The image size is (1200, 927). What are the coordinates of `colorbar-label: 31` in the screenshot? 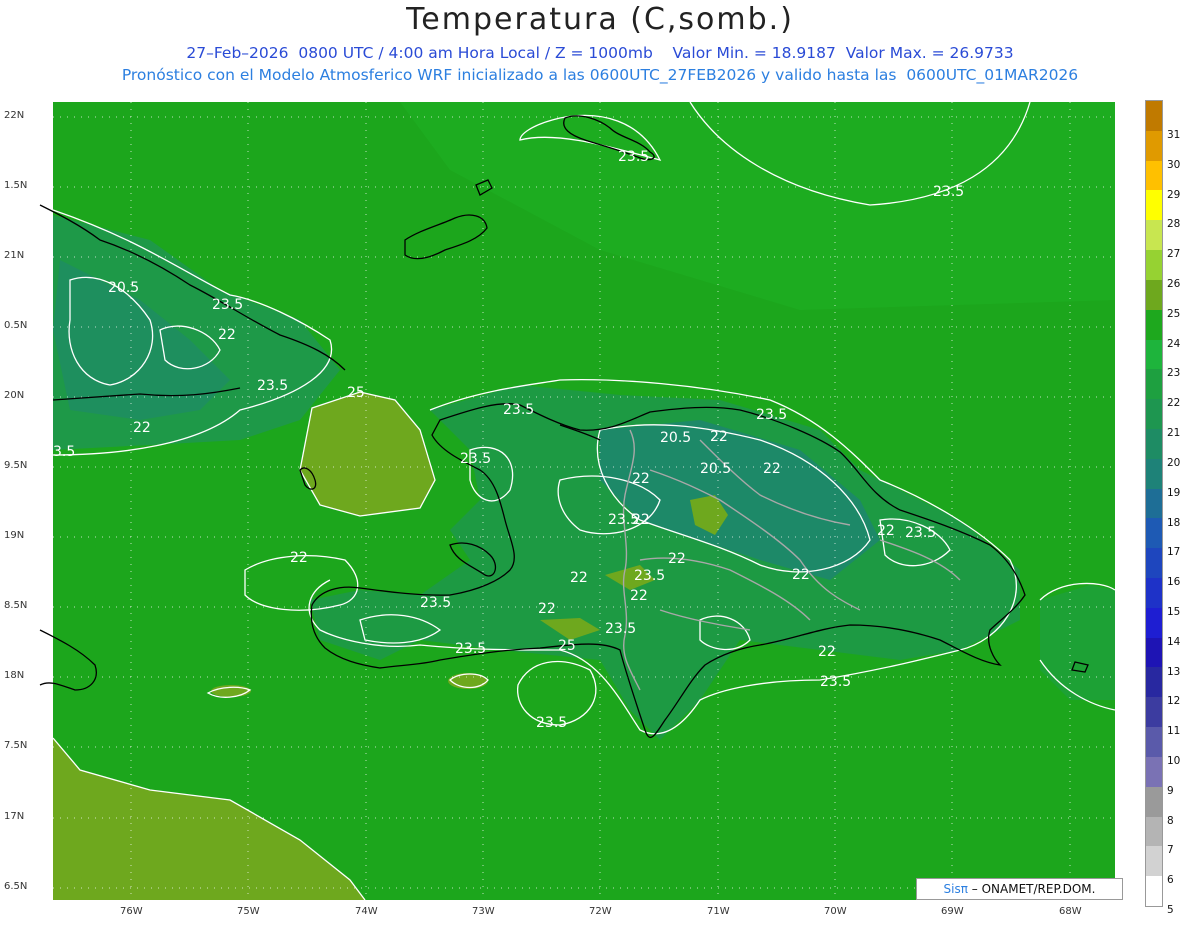 It's located at (1174, 134).